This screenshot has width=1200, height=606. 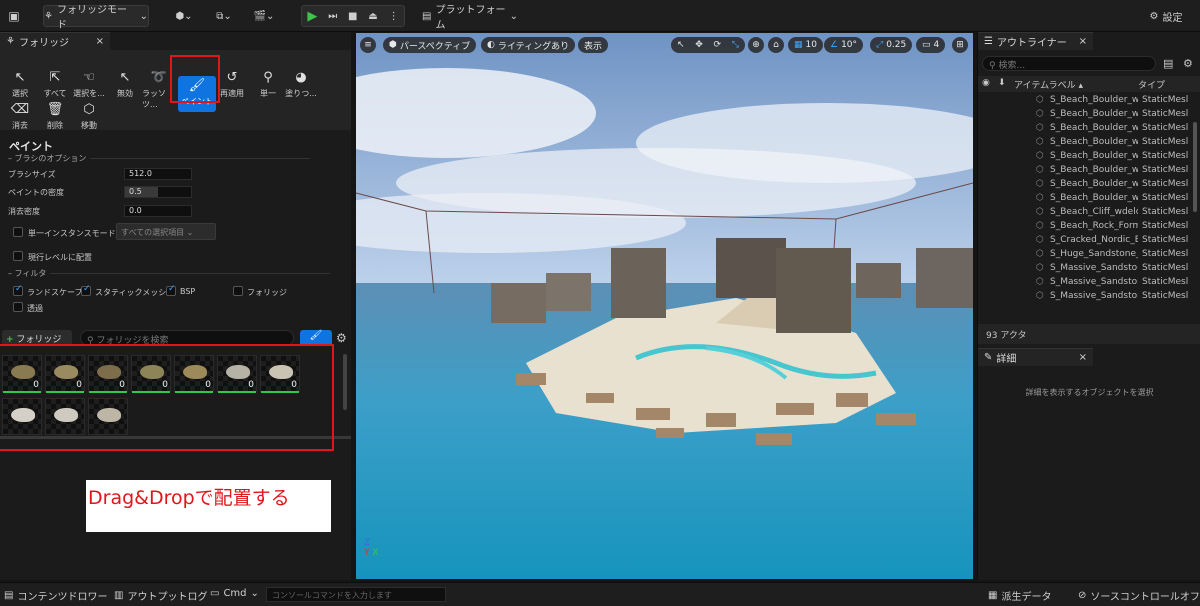 I want to click on outliner-scrollbar, so click(x=1195, y=167).